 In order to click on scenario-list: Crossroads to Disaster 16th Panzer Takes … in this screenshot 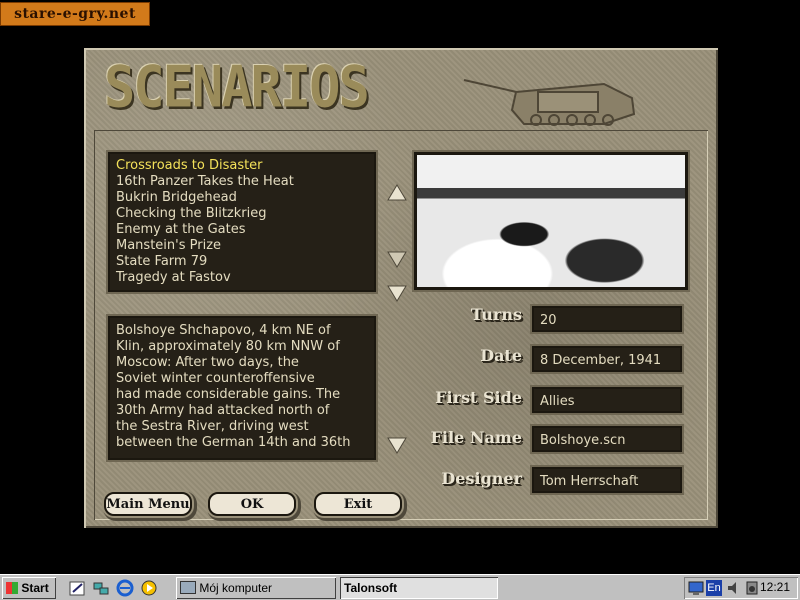, I will do `click(242, 222)`.